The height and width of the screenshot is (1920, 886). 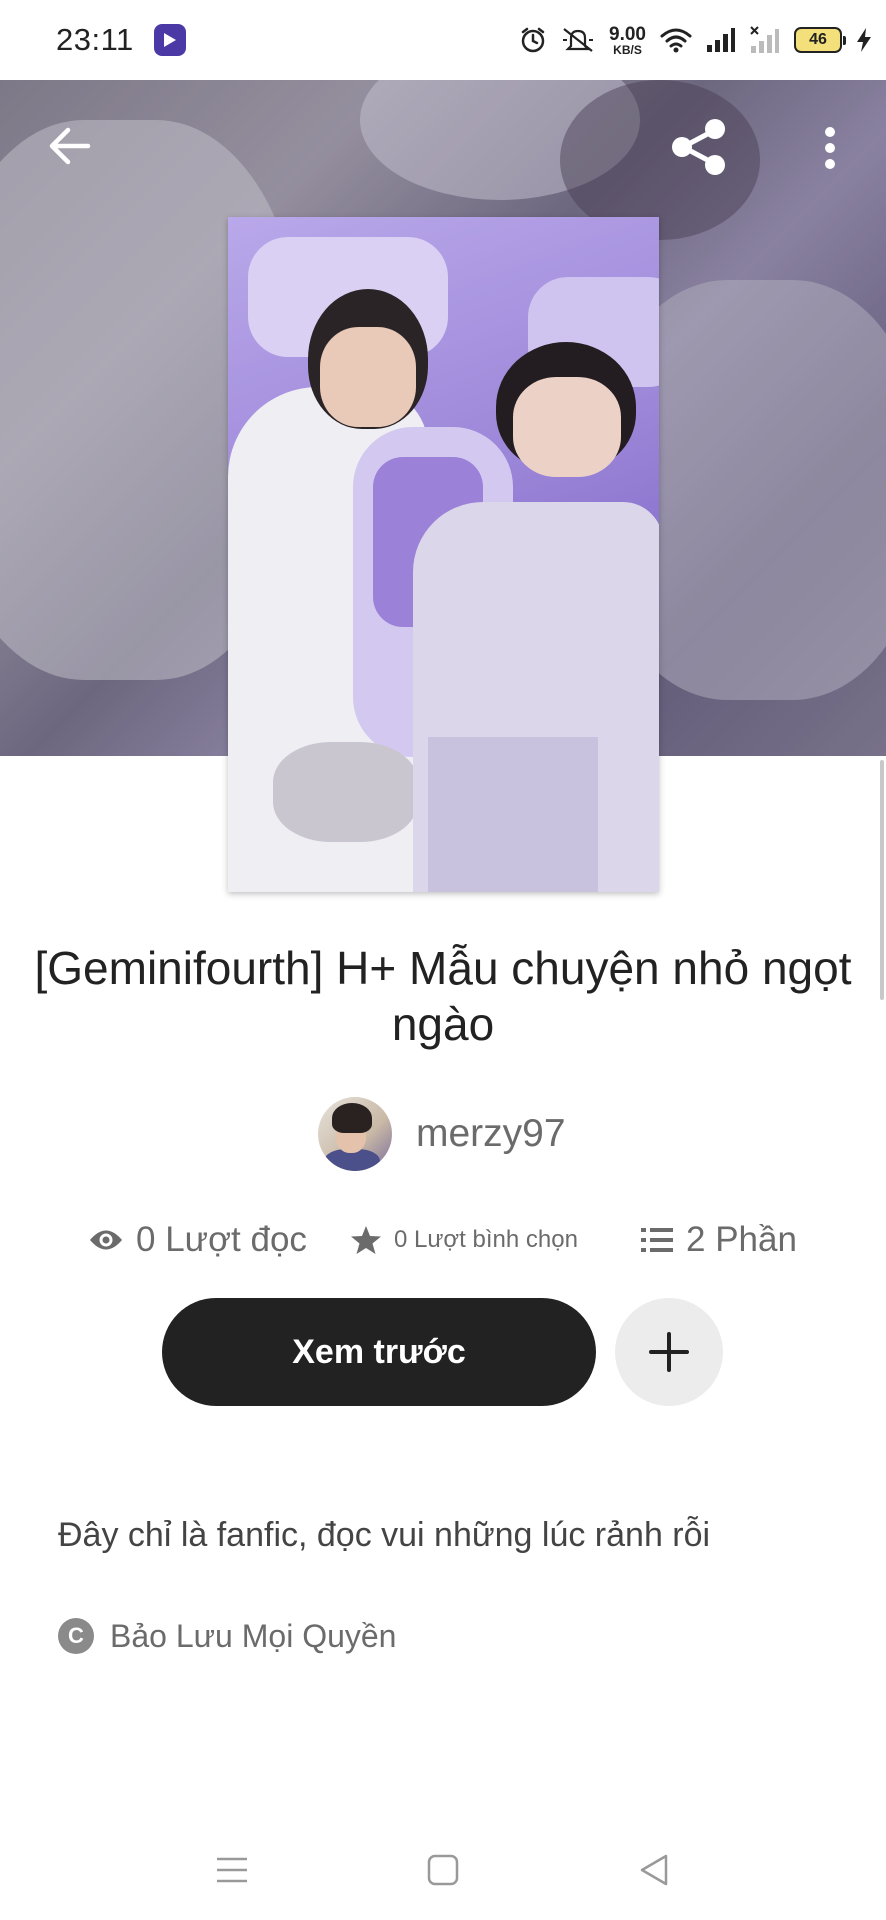 What do you see at coordinates (578, 40) in the screenshot?
I see `mute-icon` at bounding box center [578, 40].